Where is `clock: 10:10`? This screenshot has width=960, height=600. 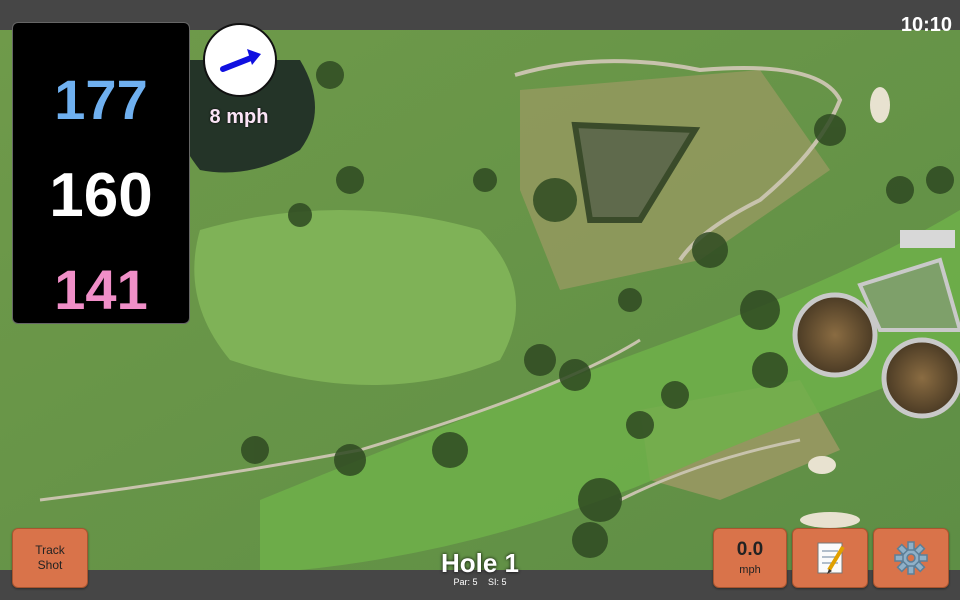 clock: 10:10 is located at coordinates (926, 25).